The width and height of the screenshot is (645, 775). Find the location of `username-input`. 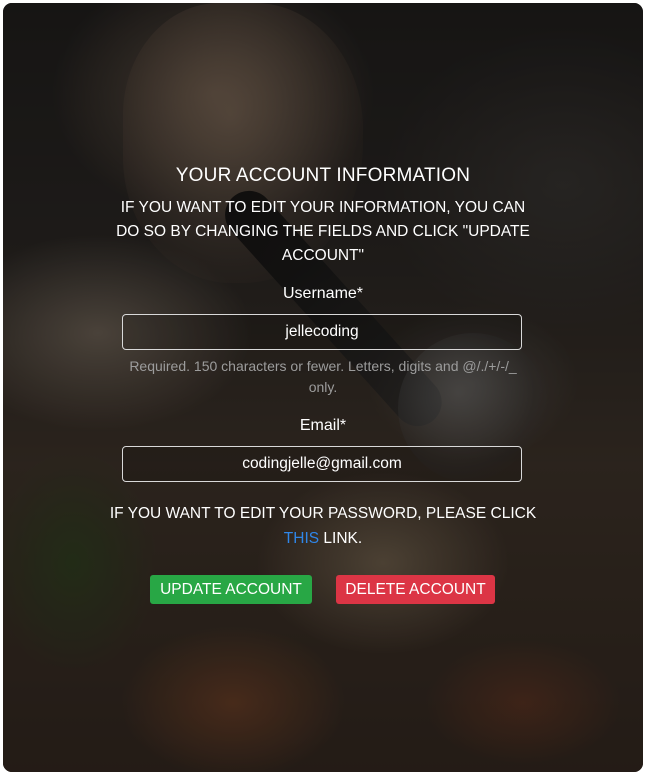

username-input is located at coordinates (322, 332).